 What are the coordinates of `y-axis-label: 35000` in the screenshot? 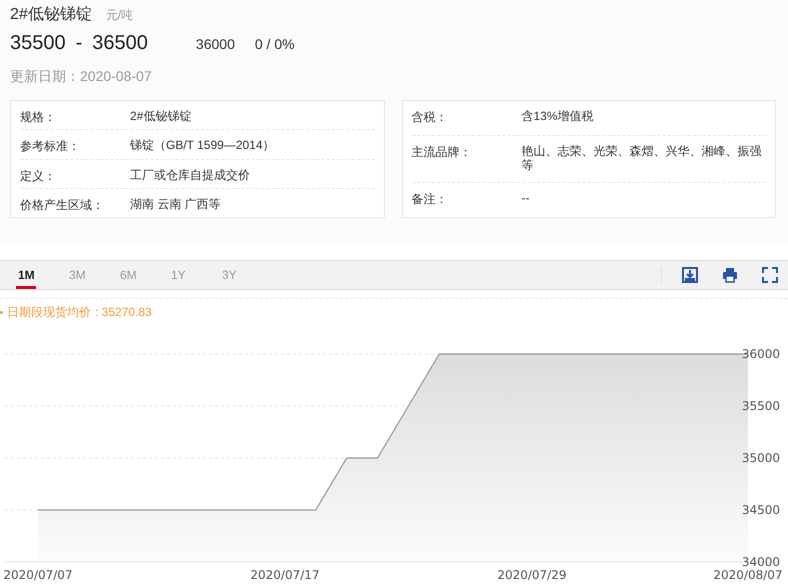 It's located at (761, 458).